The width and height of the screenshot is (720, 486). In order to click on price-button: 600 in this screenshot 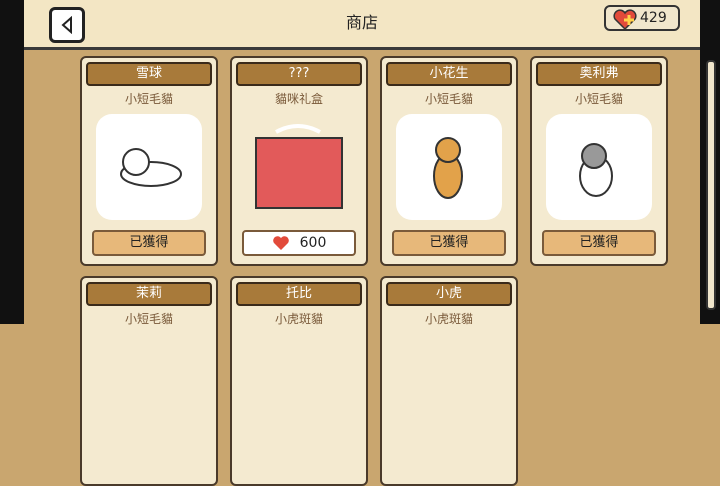, I will do `click(299, 243)`.